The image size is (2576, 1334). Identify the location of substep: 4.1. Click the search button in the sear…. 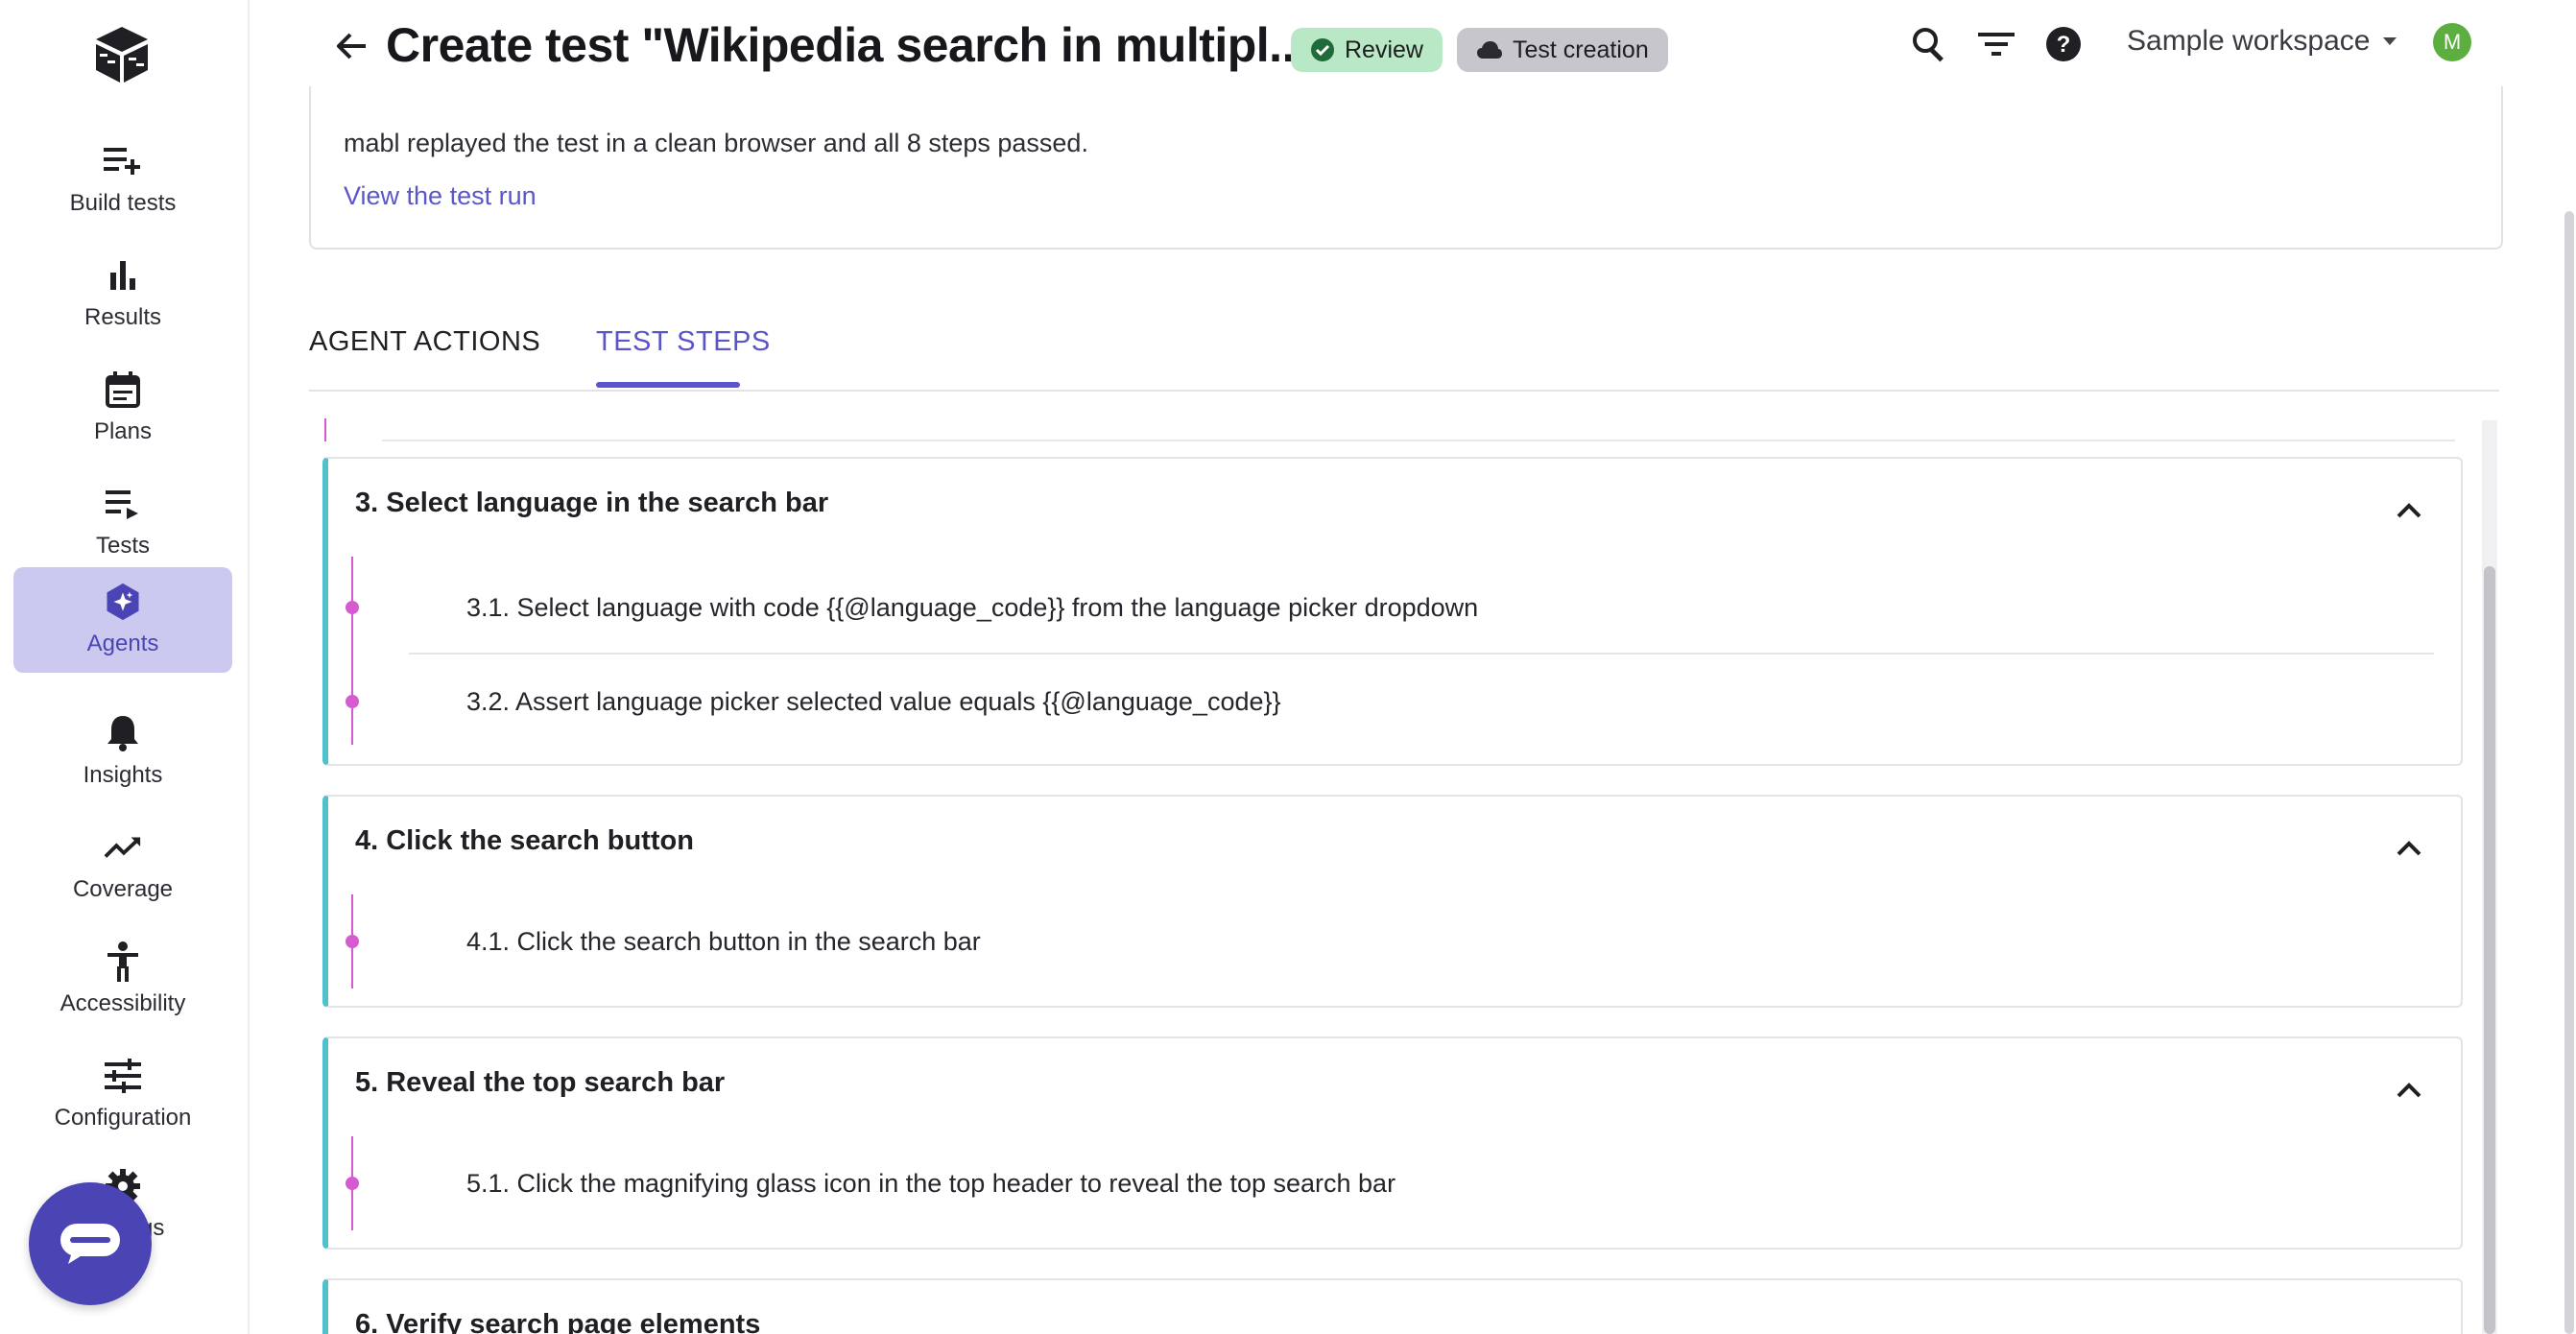
(723, 942).